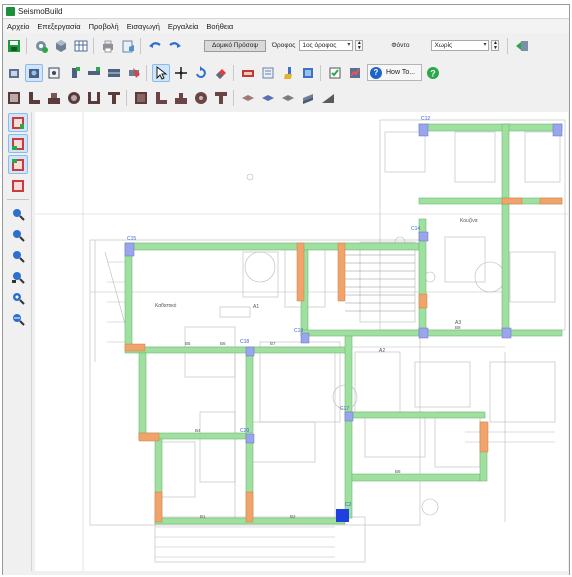  I want to click on move-icon, so click(181, 73).